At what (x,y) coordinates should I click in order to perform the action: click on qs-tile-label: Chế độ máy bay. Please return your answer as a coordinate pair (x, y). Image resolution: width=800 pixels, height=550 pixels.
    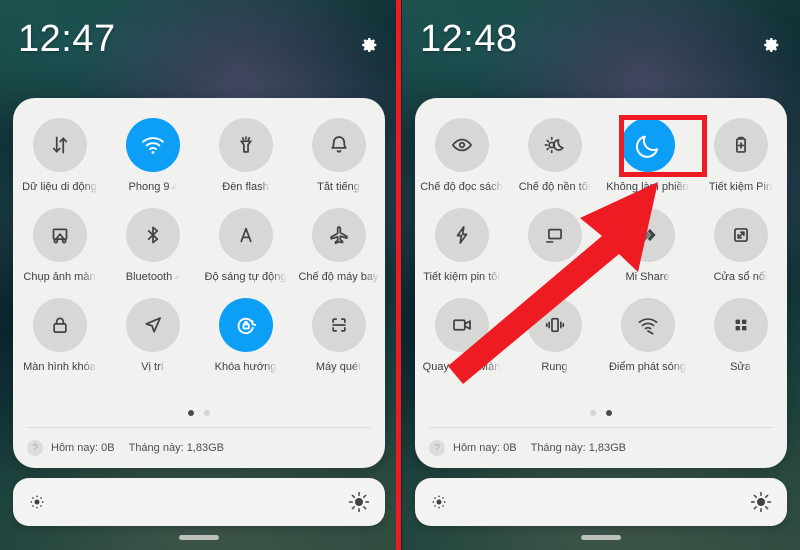
    Looking at the image, I should click on (338, 277).